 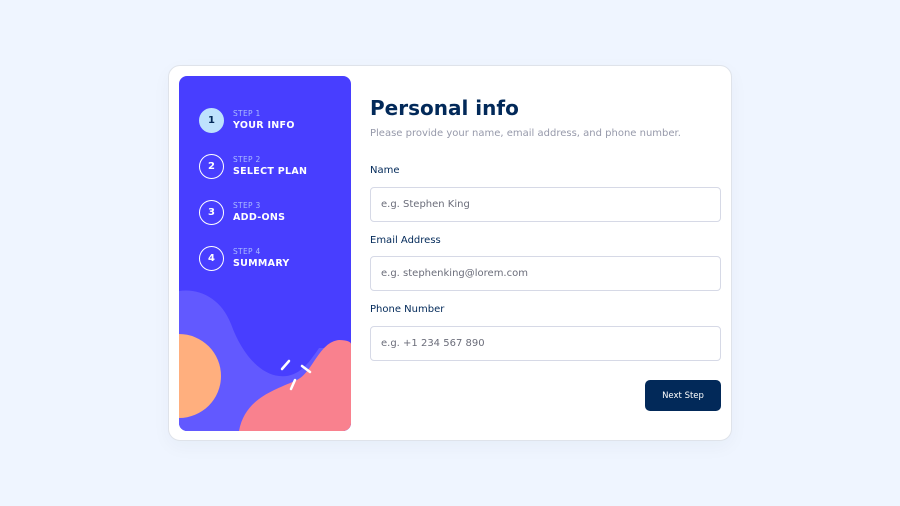 What do you see at coordinates (444, 108) in the screenshot?
I see `page-title: Personal info` at bounding box center [444, 108].